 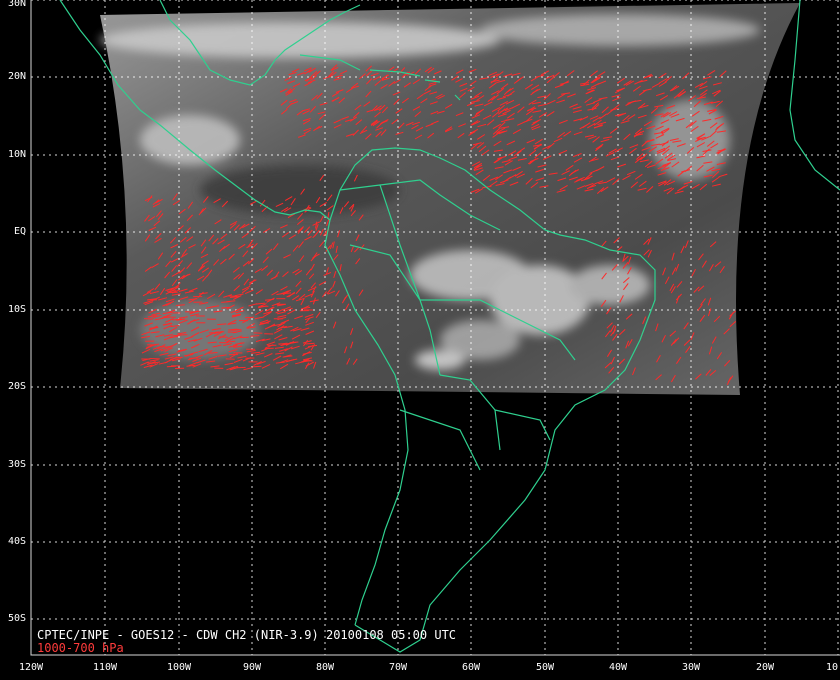 What do you see at coordinates (325, 667) in the screenshot?
I see `lon-label-80w: 80W` at bounding box center [325, 667].